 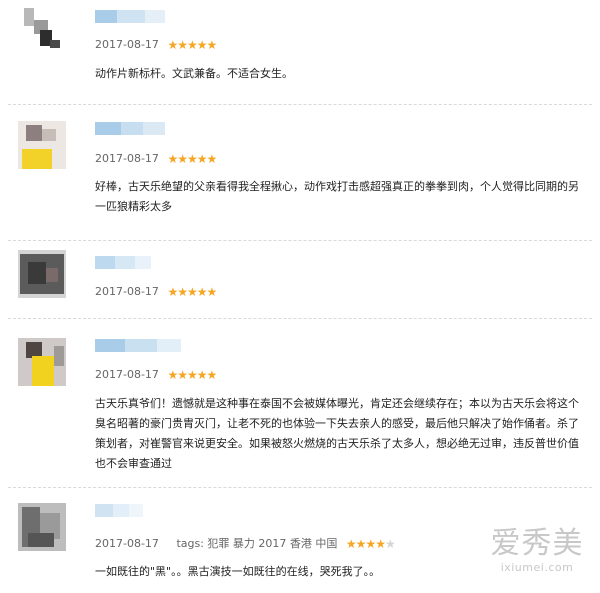 I want to click on review-meta: 2017-08-17 tags: 犯罪 暴力 2017 香港 中国 ★★★★★, so click(x=245, y=544).